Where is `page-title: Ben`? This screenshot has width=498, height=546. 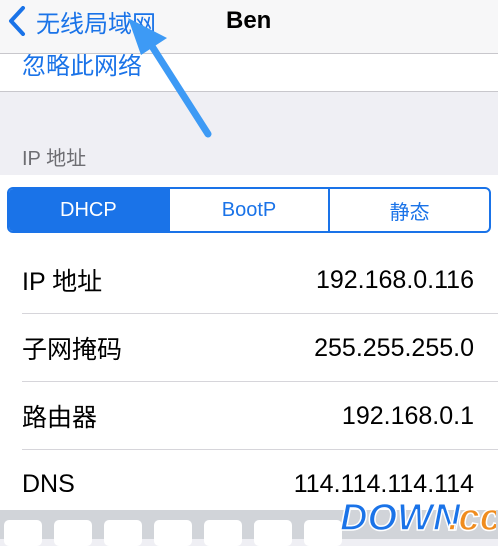 page-title: Ben is located at coordinates (249, 20).